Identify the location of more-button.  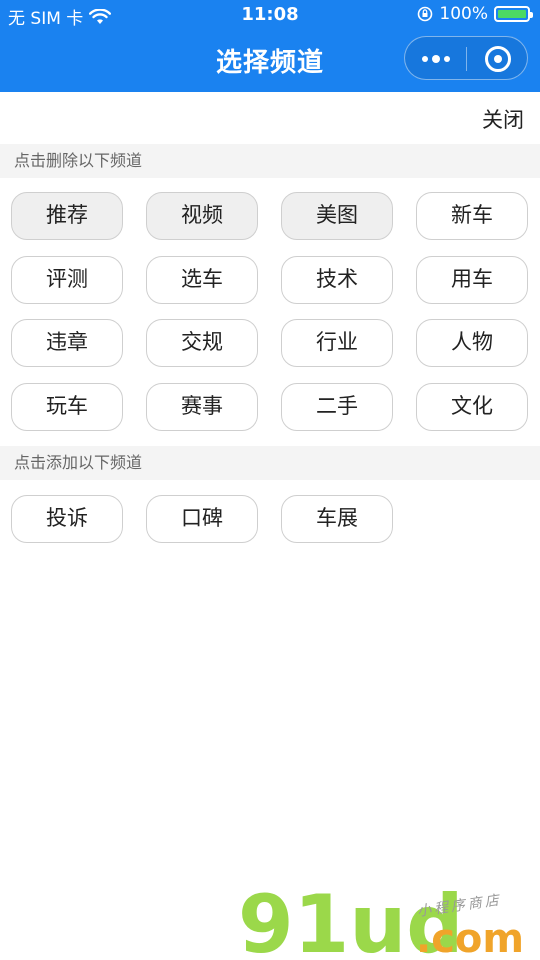
(436, 59).